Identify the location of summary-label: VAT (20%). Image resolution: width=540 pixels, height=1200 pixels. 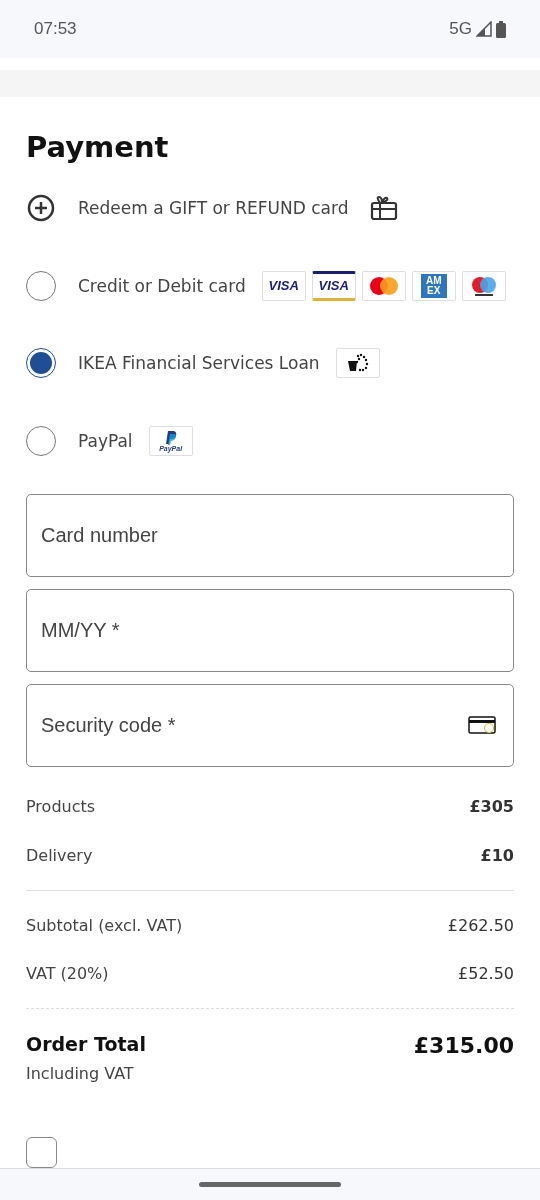
(67, 974).